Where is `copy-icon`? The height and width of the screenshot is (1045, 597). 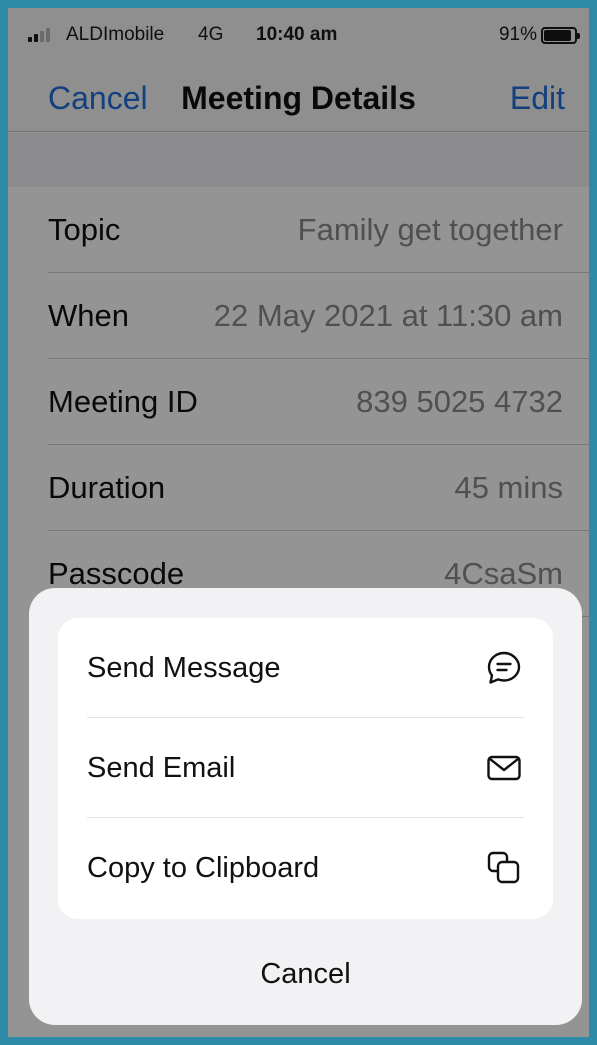
copy-icon is located at coordinates (504, 868).